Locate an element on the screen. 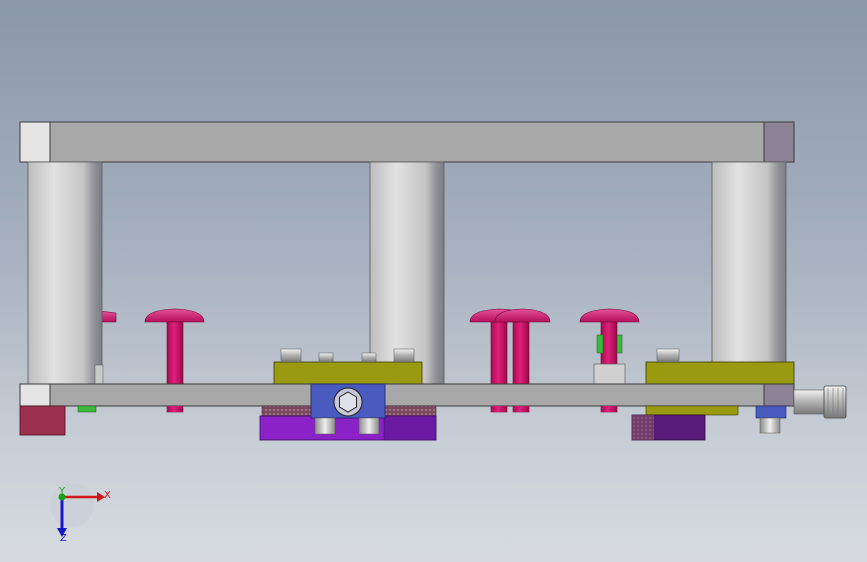  olive-block-center is located at coordinates (348, 366).